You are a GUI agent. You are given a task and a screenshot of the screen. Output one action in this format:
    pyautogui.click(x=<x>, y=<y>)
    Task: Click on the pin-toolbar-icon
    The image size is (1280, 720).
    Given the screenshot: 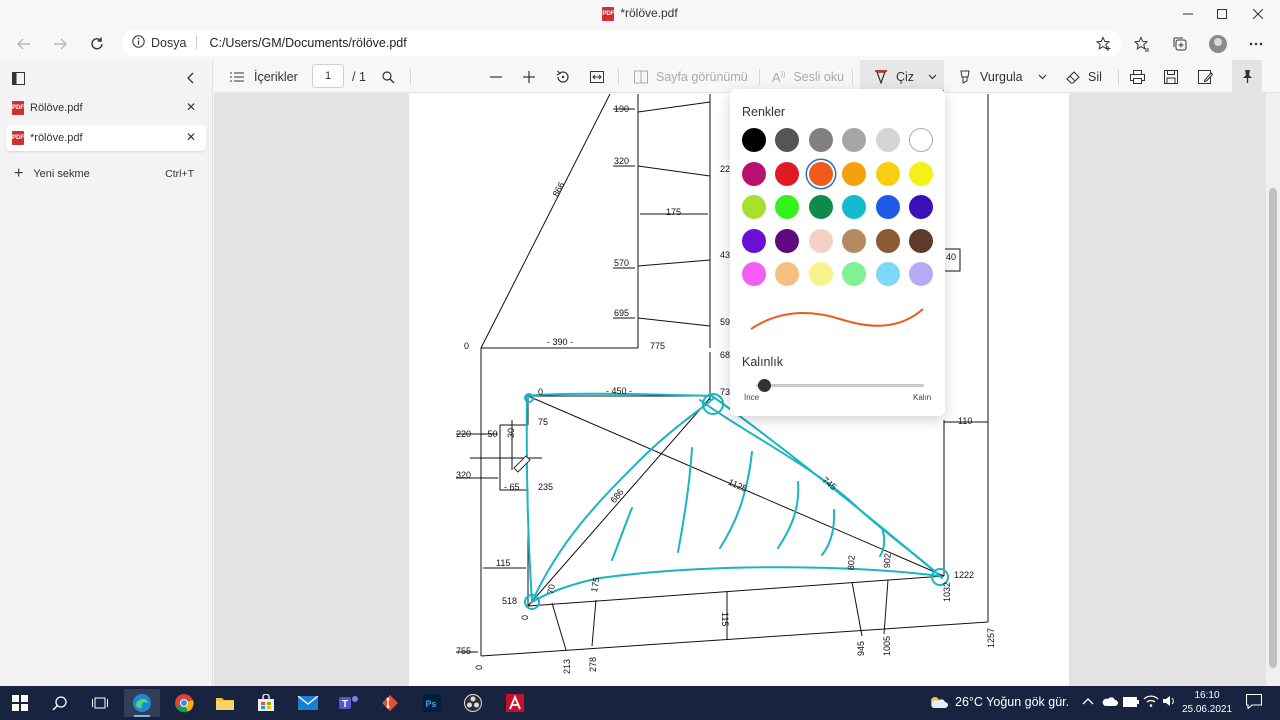 What is the action you would take?
    pyautogui.click(x=1247, y=76)
    